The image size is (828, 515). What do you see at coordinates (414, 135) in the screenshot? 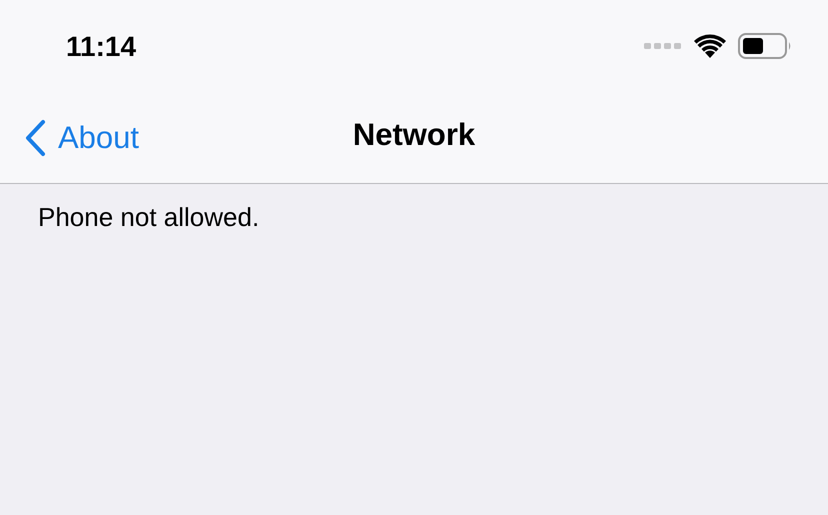
I see `page-title: Network` at bounding box center [414, 135].